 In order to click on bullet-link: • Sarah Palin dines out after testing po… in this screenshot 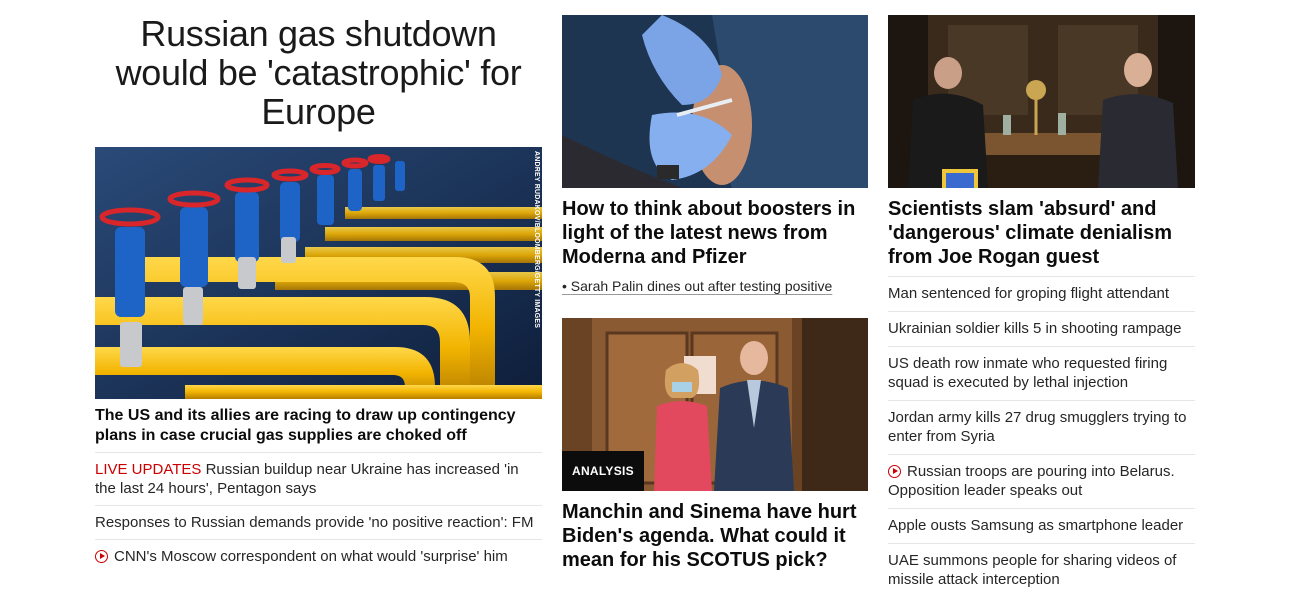, I will do `click(715, 286)`.